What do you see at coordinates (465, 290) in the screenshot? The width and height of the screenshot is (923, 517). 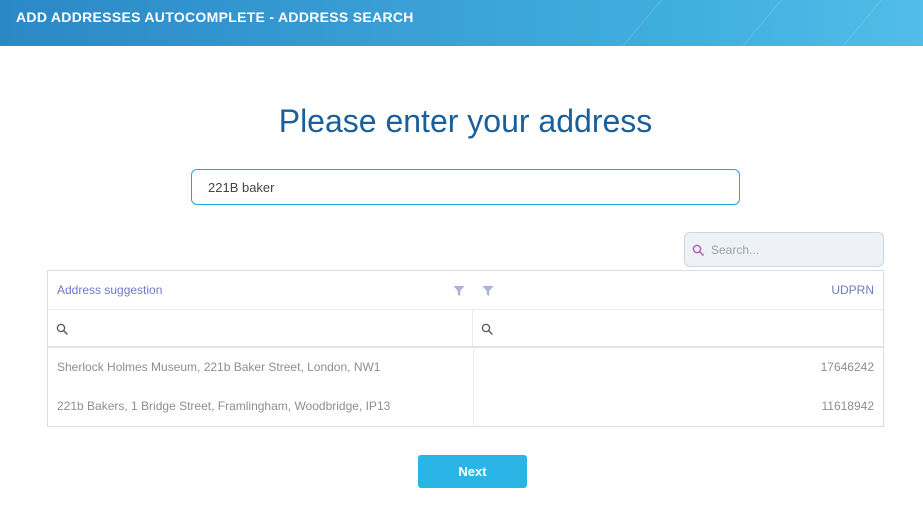 I see `grid-header-row: Address suggestion UDPRN` at bounding box center [465, 290].